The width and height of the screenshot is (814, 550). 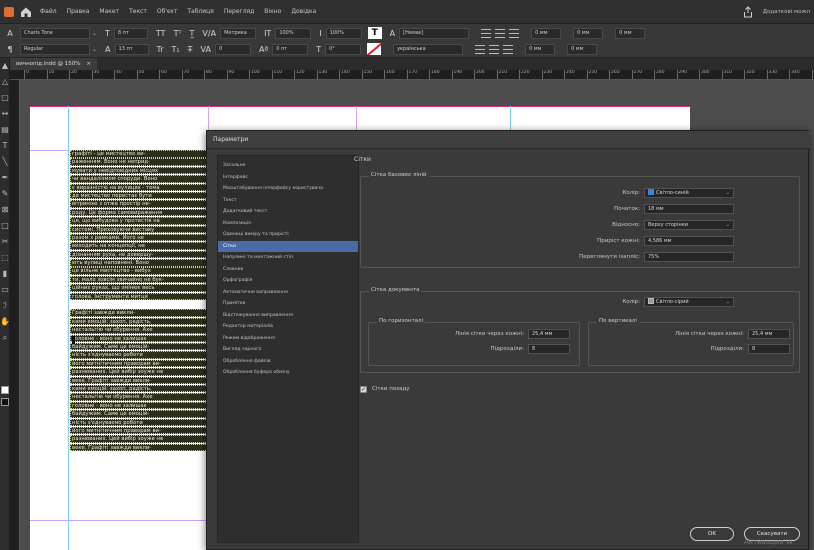 I want to click on ok-button: OK, so click(x=712, y=534).